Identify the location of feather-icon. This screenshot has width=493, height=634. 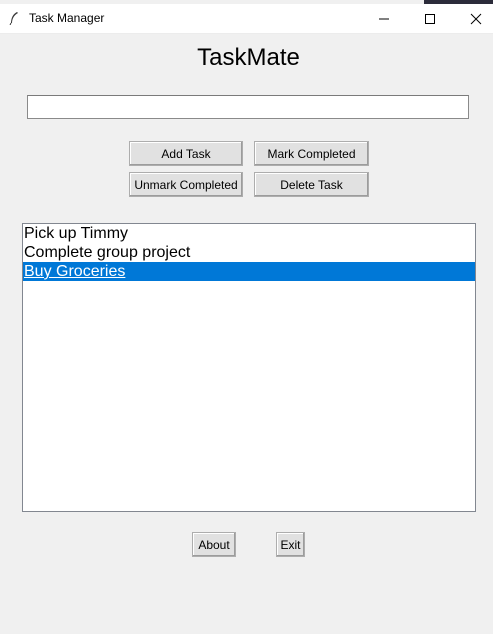
(14, 18).